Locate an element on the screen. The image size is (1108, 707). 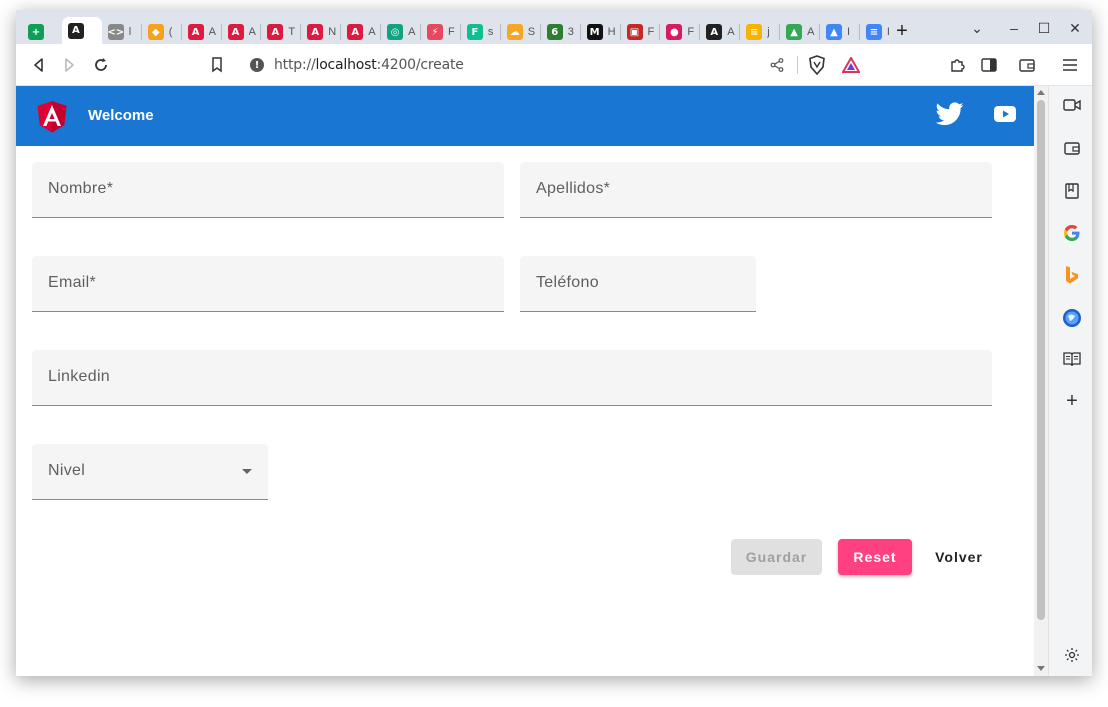
site-info-icon: ! is located at coordinates (257, 65).